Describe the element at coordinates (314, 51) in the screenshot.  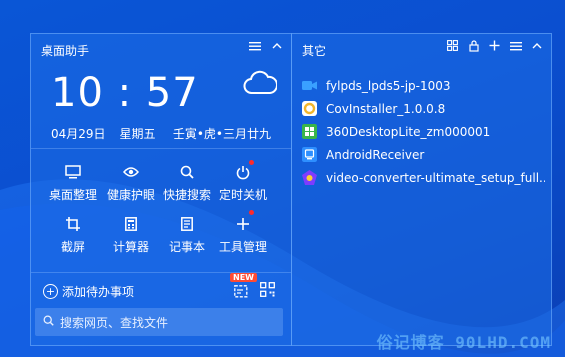
I see `panel-title: 其它` at that location.